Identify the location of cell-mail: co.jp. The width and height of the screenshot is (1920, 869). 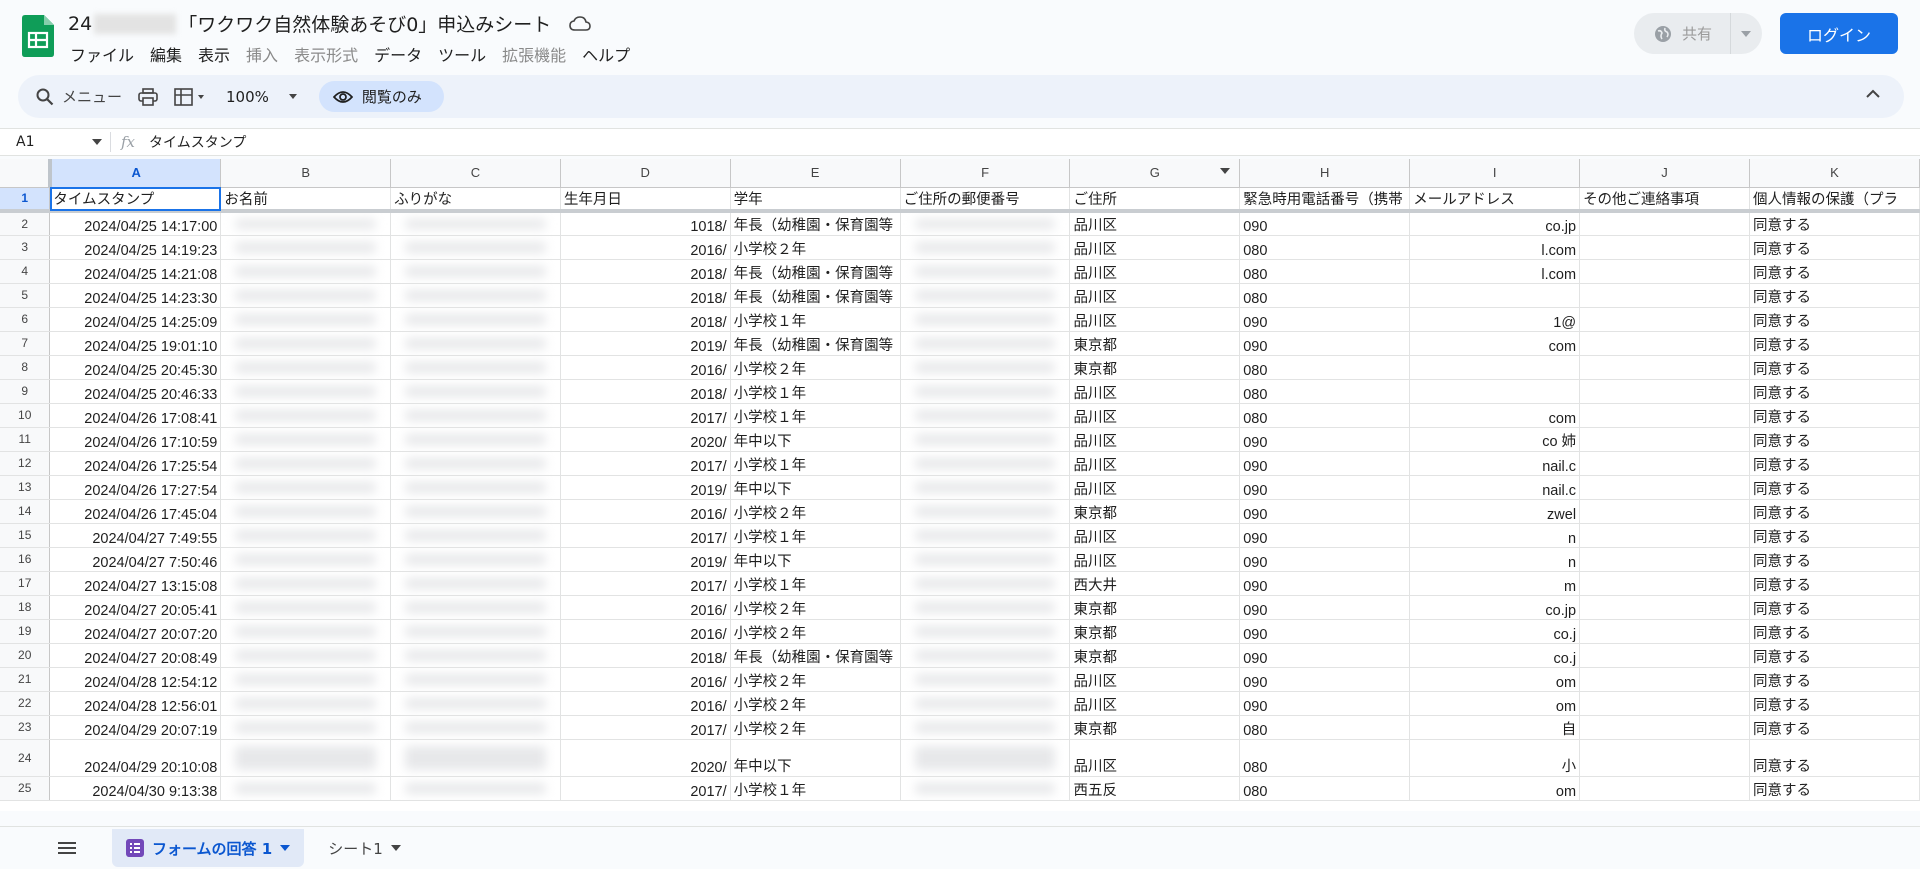
(1495, 223).